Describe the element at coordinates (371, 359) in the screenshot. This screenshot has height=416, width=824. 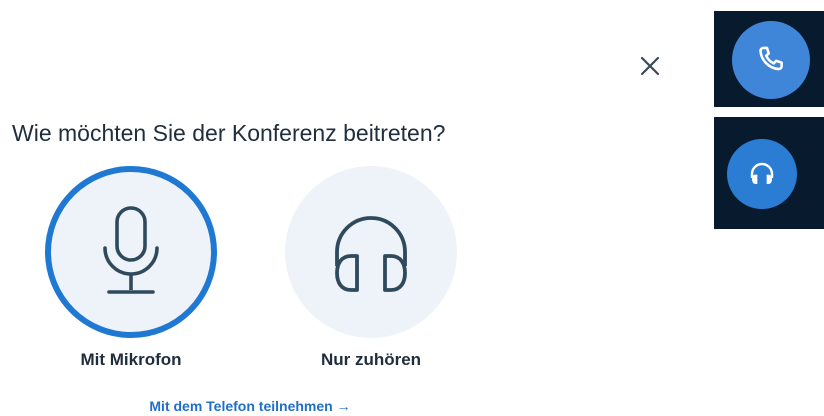
I see `listen-only-option-label: Nur zuhören` at that location.